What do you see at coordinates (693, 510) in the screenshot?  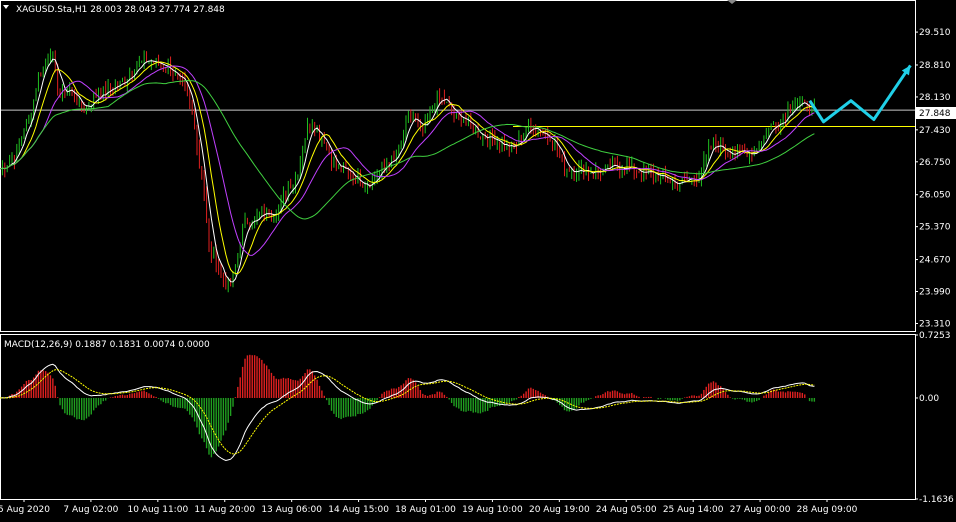 I see `time-axis-label: 25 Aug 14:00` at bounding box center [693, 510].